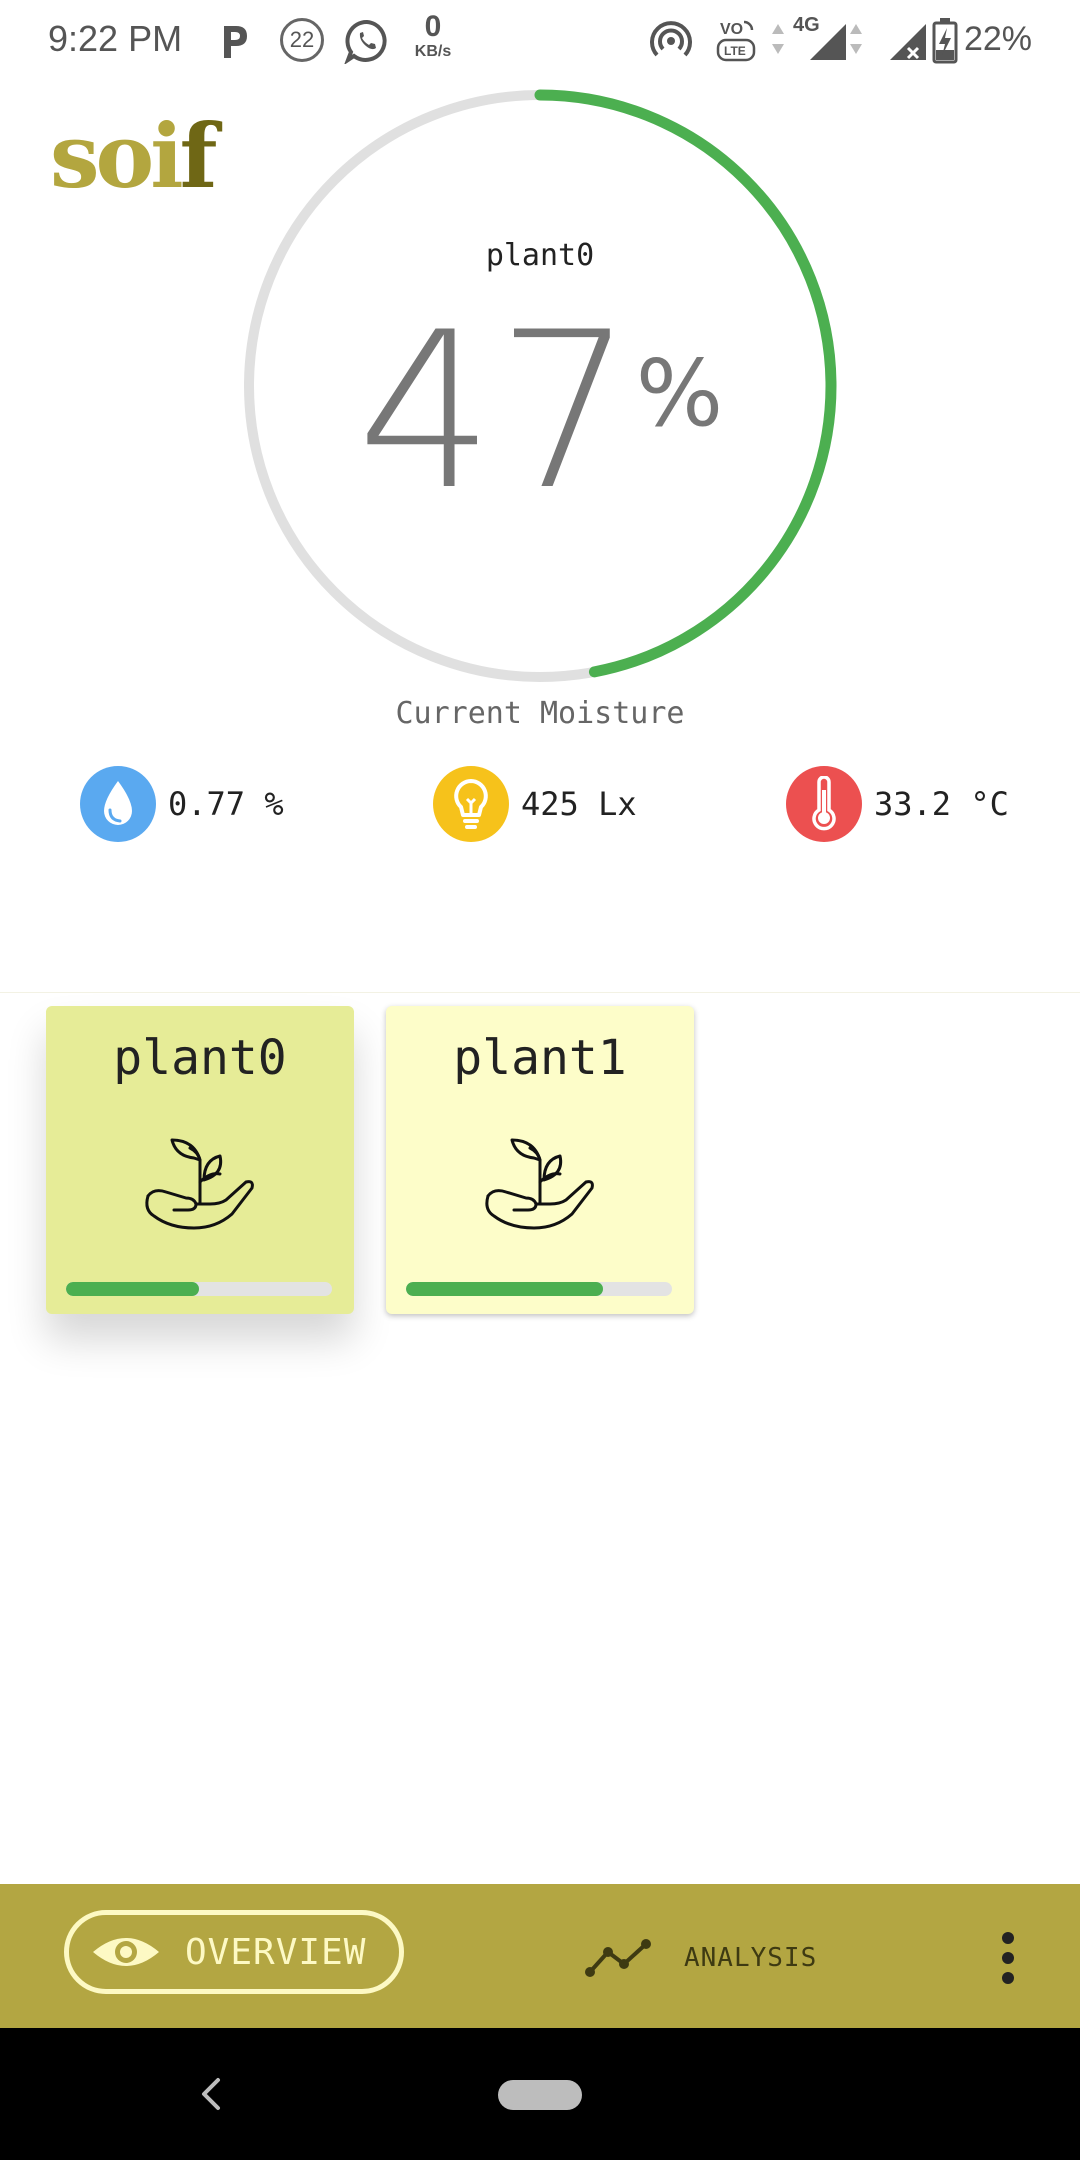  I want to click on metric-humidity: 0.77 %, so click(182, 804).